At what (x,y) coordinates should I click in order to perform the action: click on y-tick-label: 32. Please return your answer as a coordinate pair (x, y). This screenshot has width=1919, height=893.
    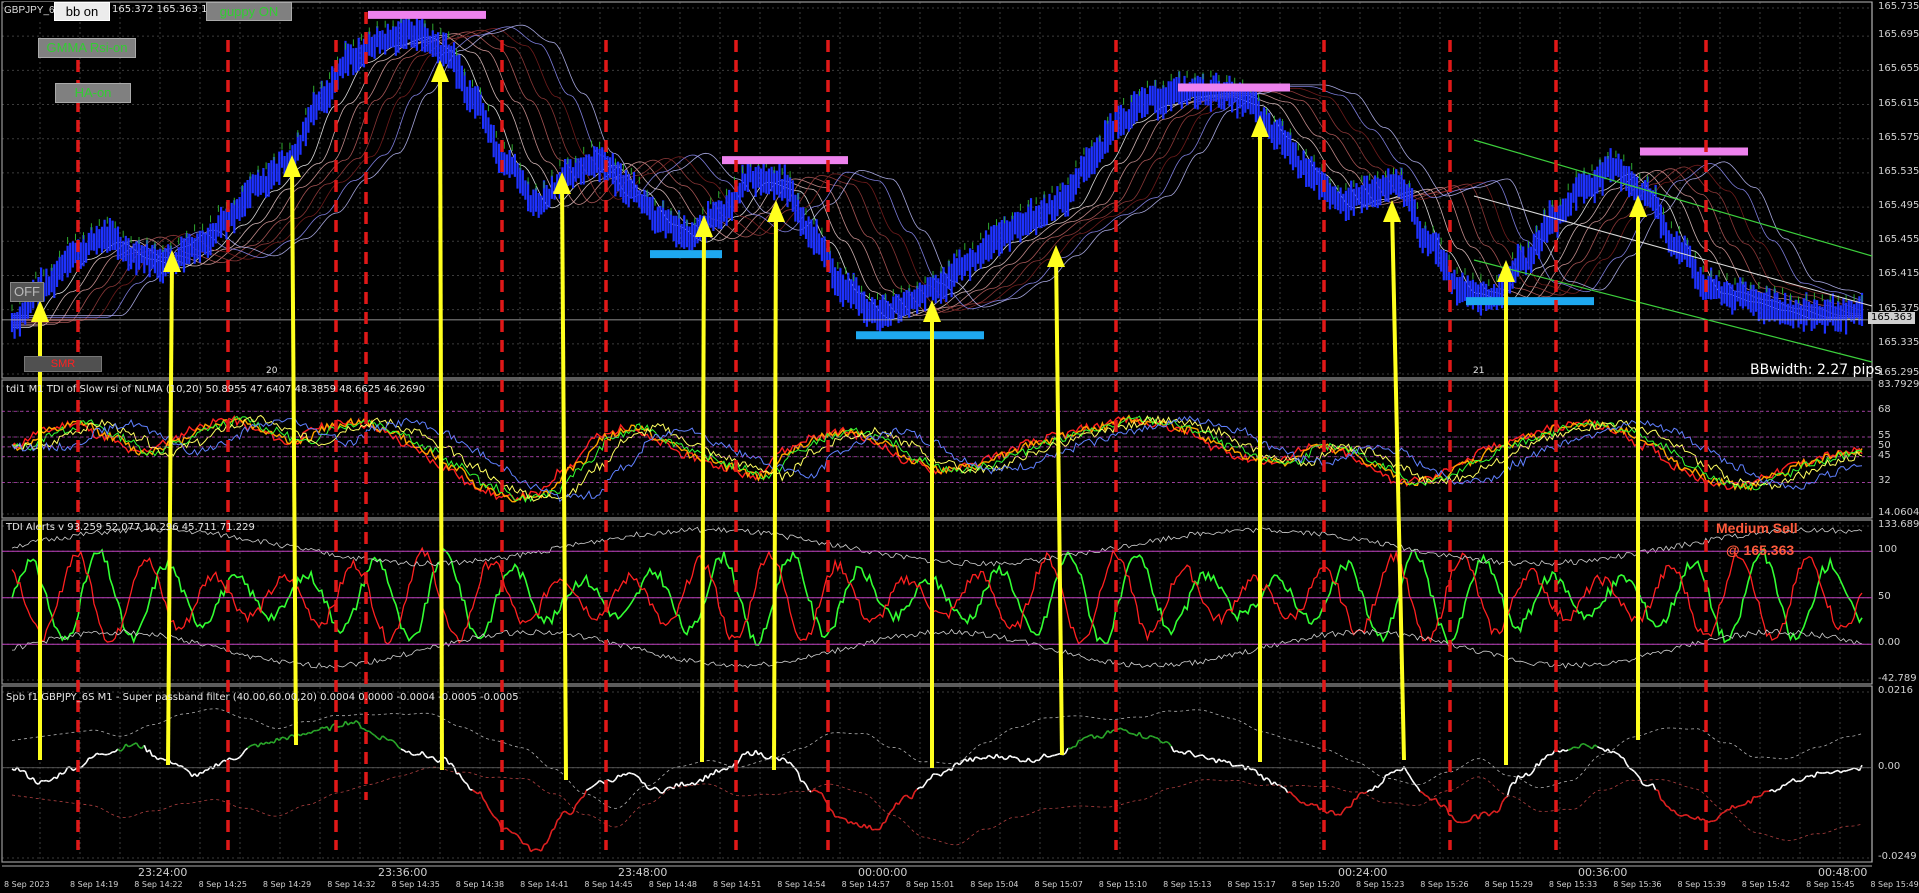
    Looking at the image, I should click on (1884, 481).